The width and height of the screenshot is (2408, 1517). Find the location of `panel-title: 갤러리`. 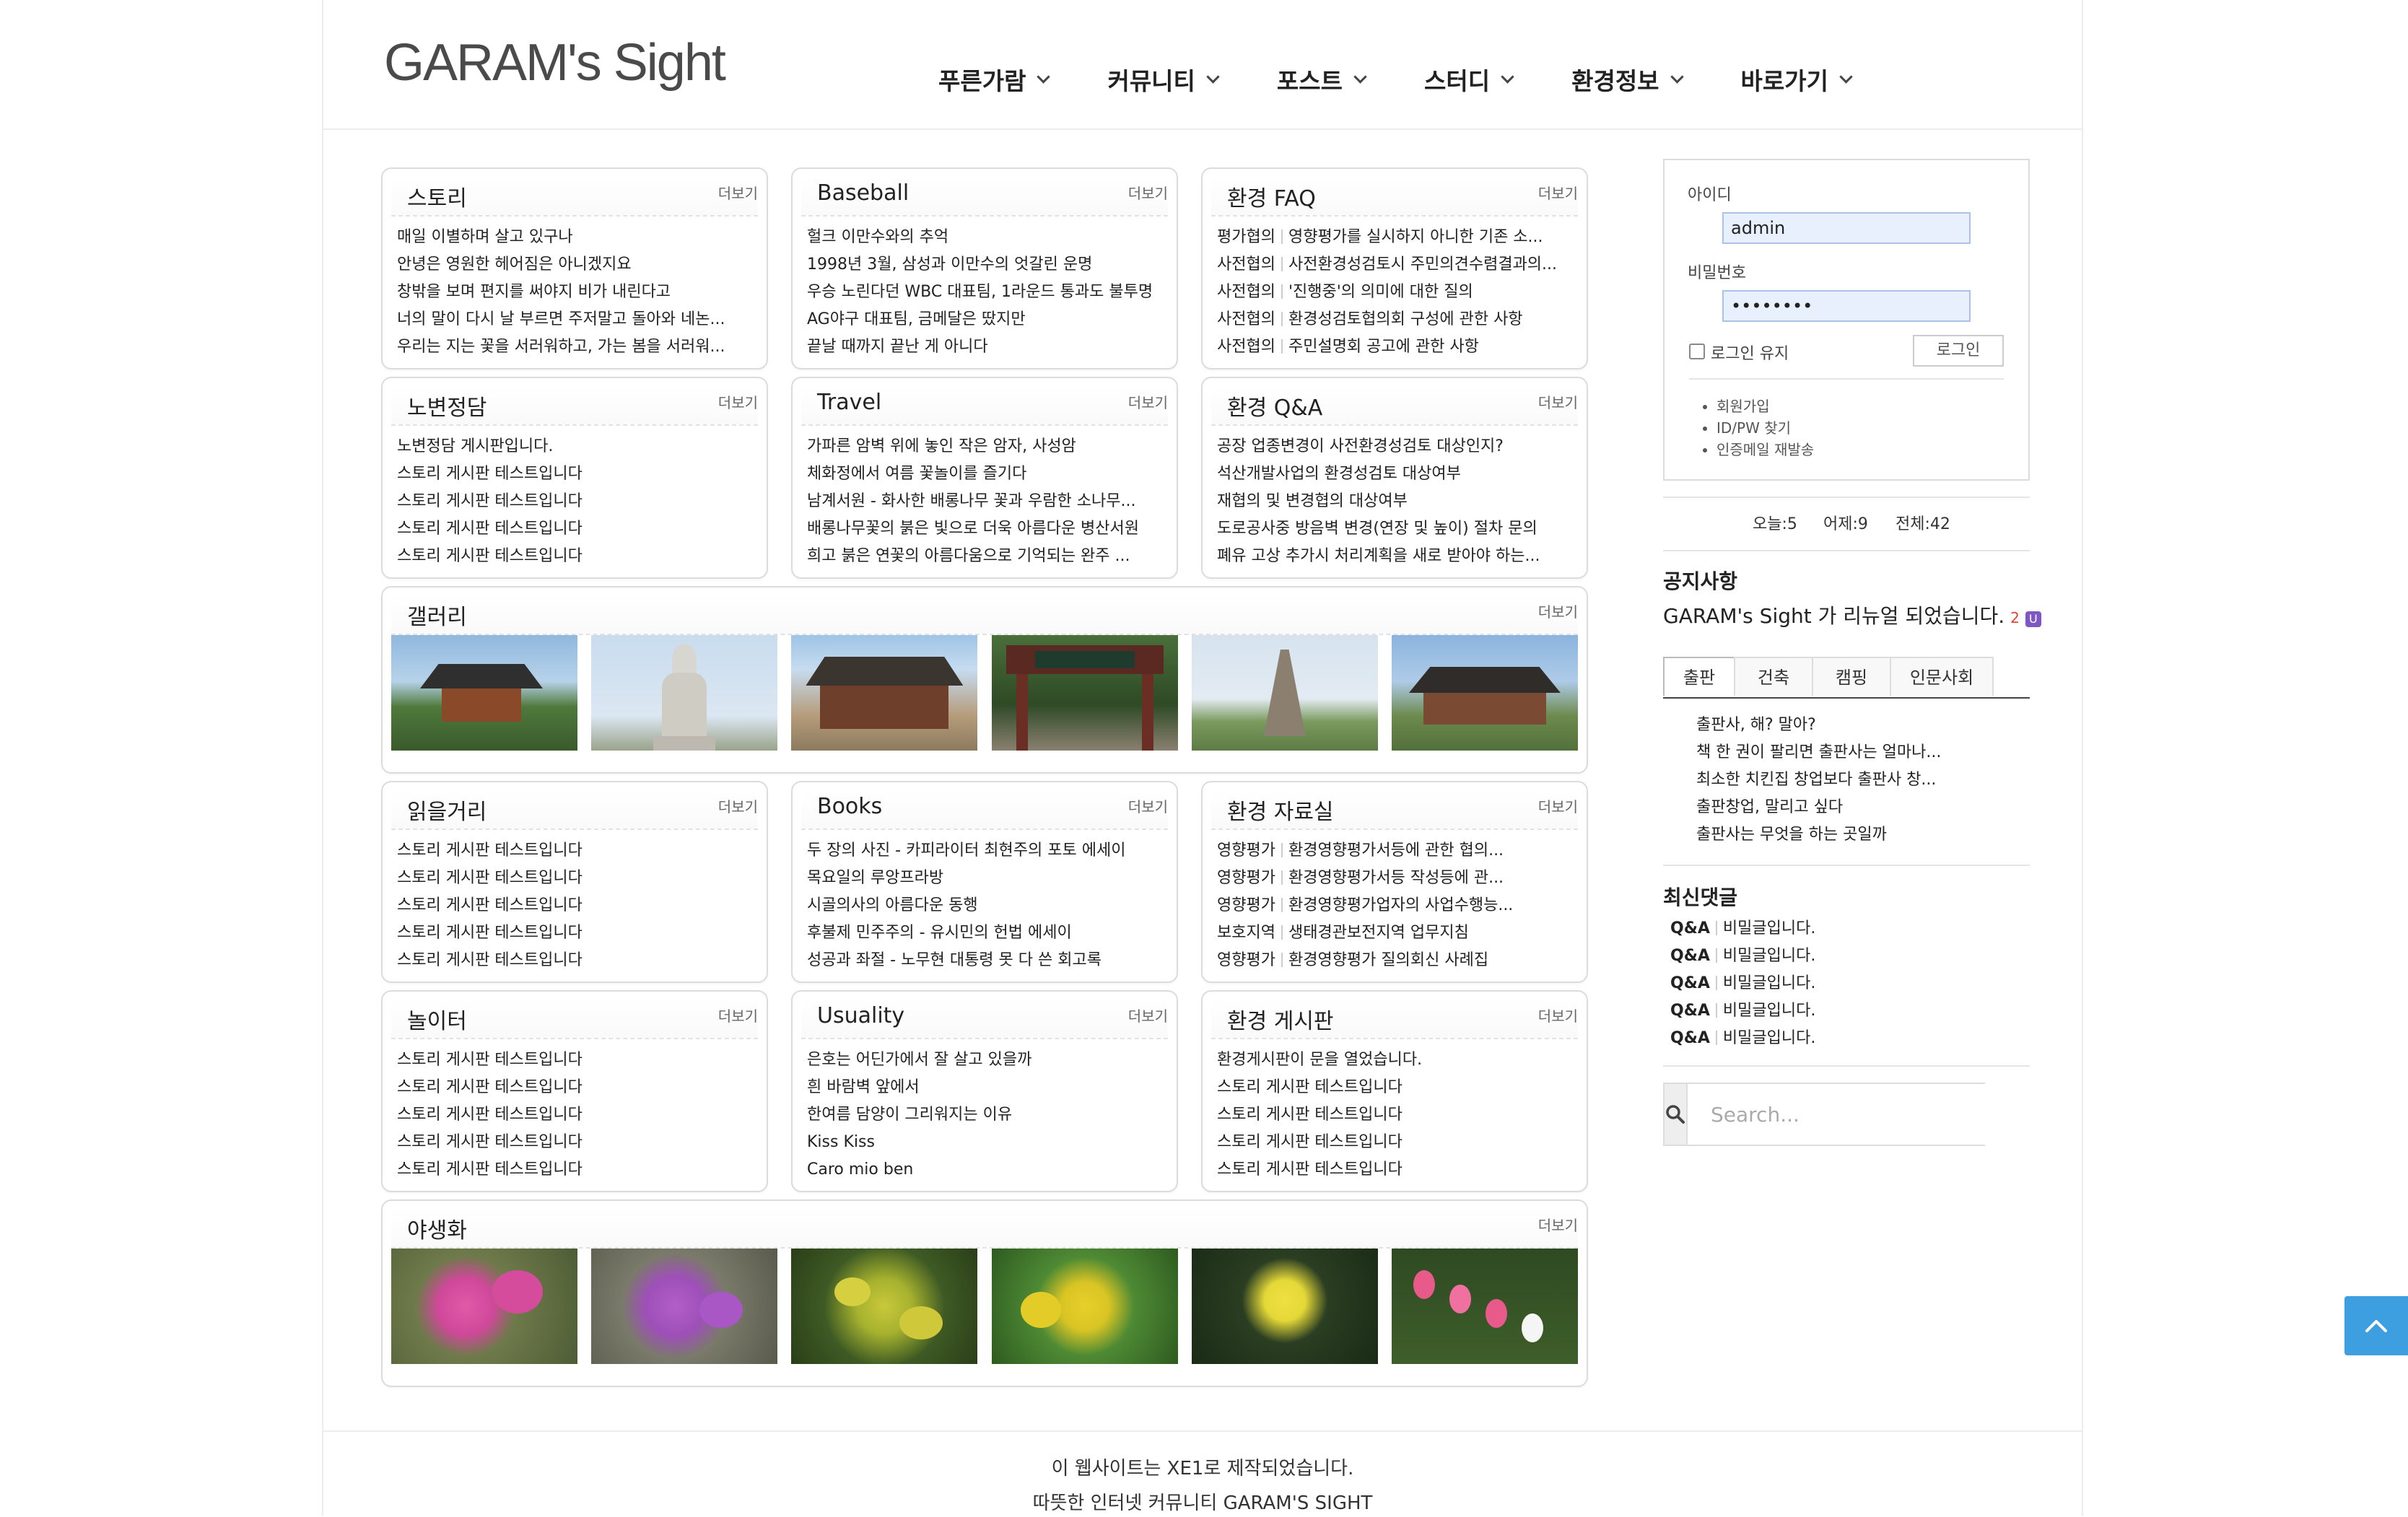

panel-title: 갤러리 is located at coordinates (437, 615).